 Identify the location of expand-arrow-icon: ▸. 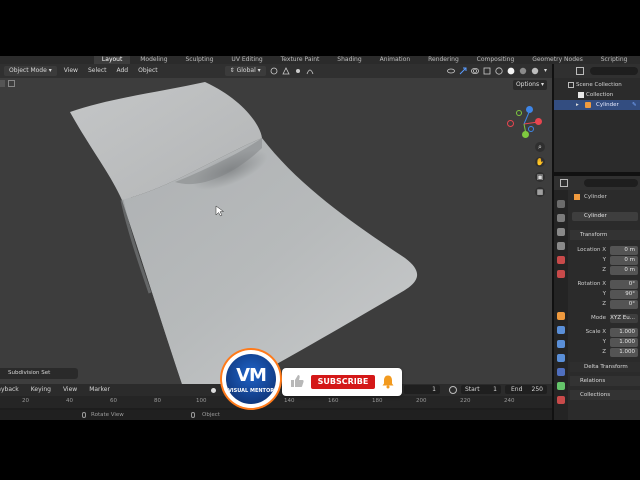
(577, 105).